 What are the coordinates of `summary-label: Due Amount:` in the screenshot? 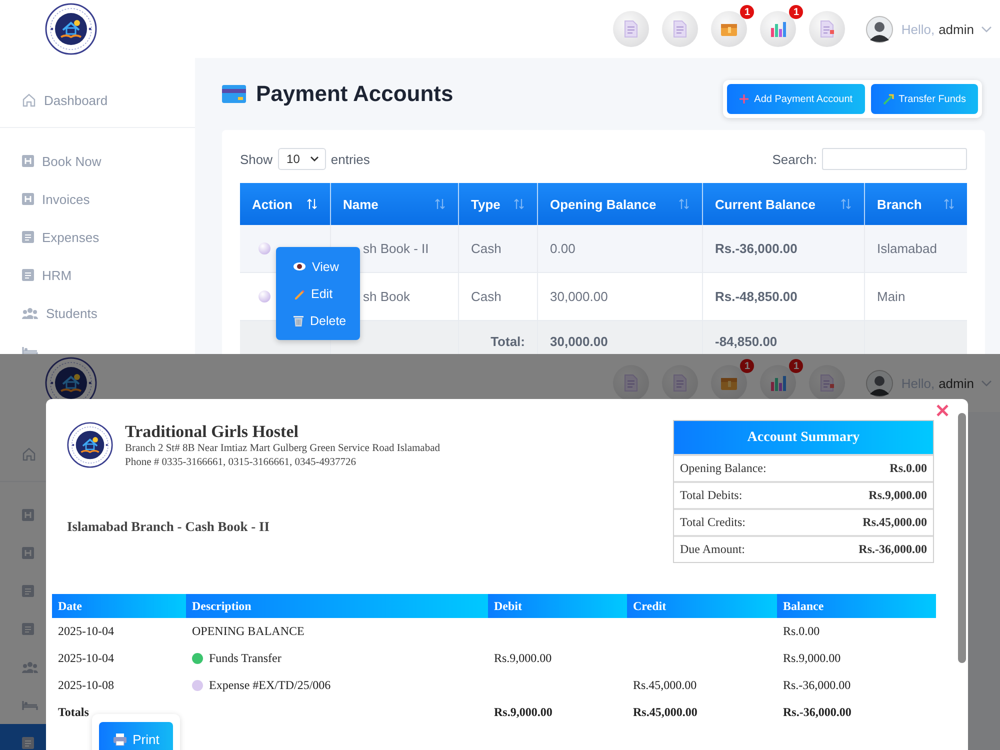 It's located at (712, 549).